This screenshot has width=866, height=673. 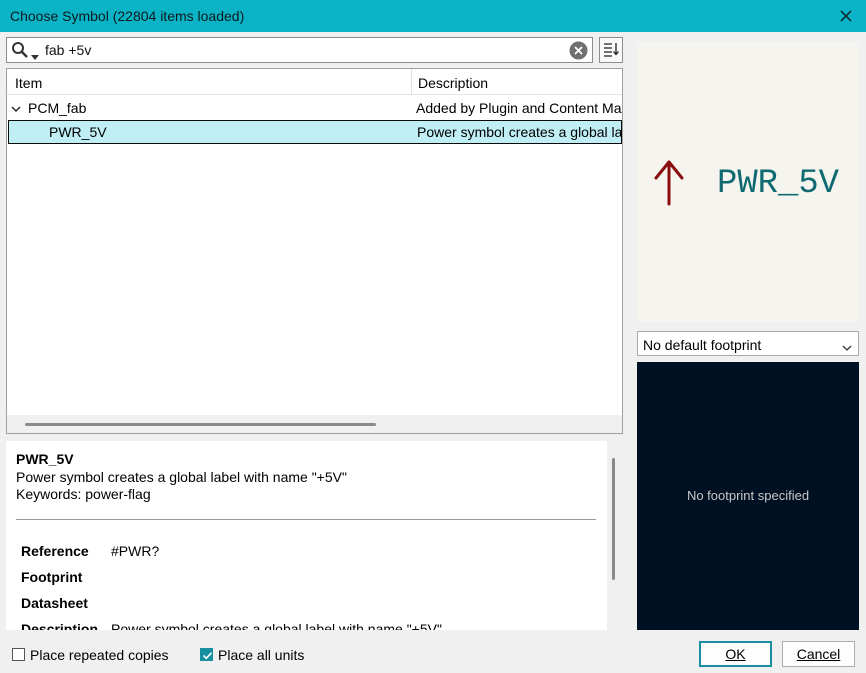 What do you see at coordinates (578, 52) in the screenshot?
I see `clear-search-icon` at bounding box center [578, 52].